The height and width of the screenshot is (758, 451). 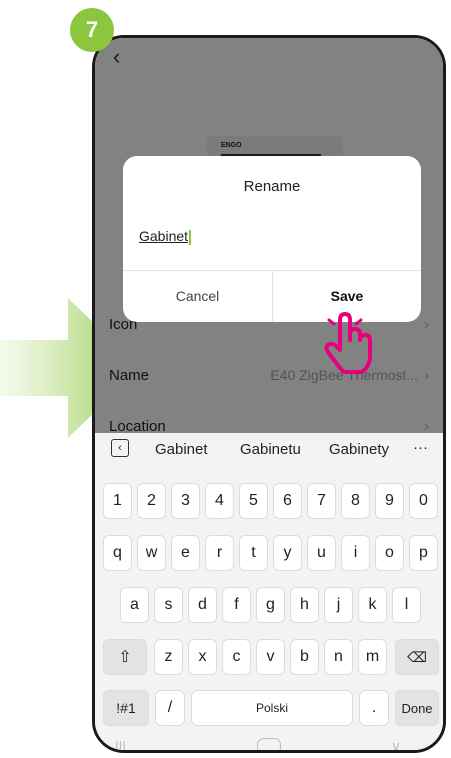 I want to click on rename-dialog: Rename Gabinet Cancel Save, so click(x=272, y=239).